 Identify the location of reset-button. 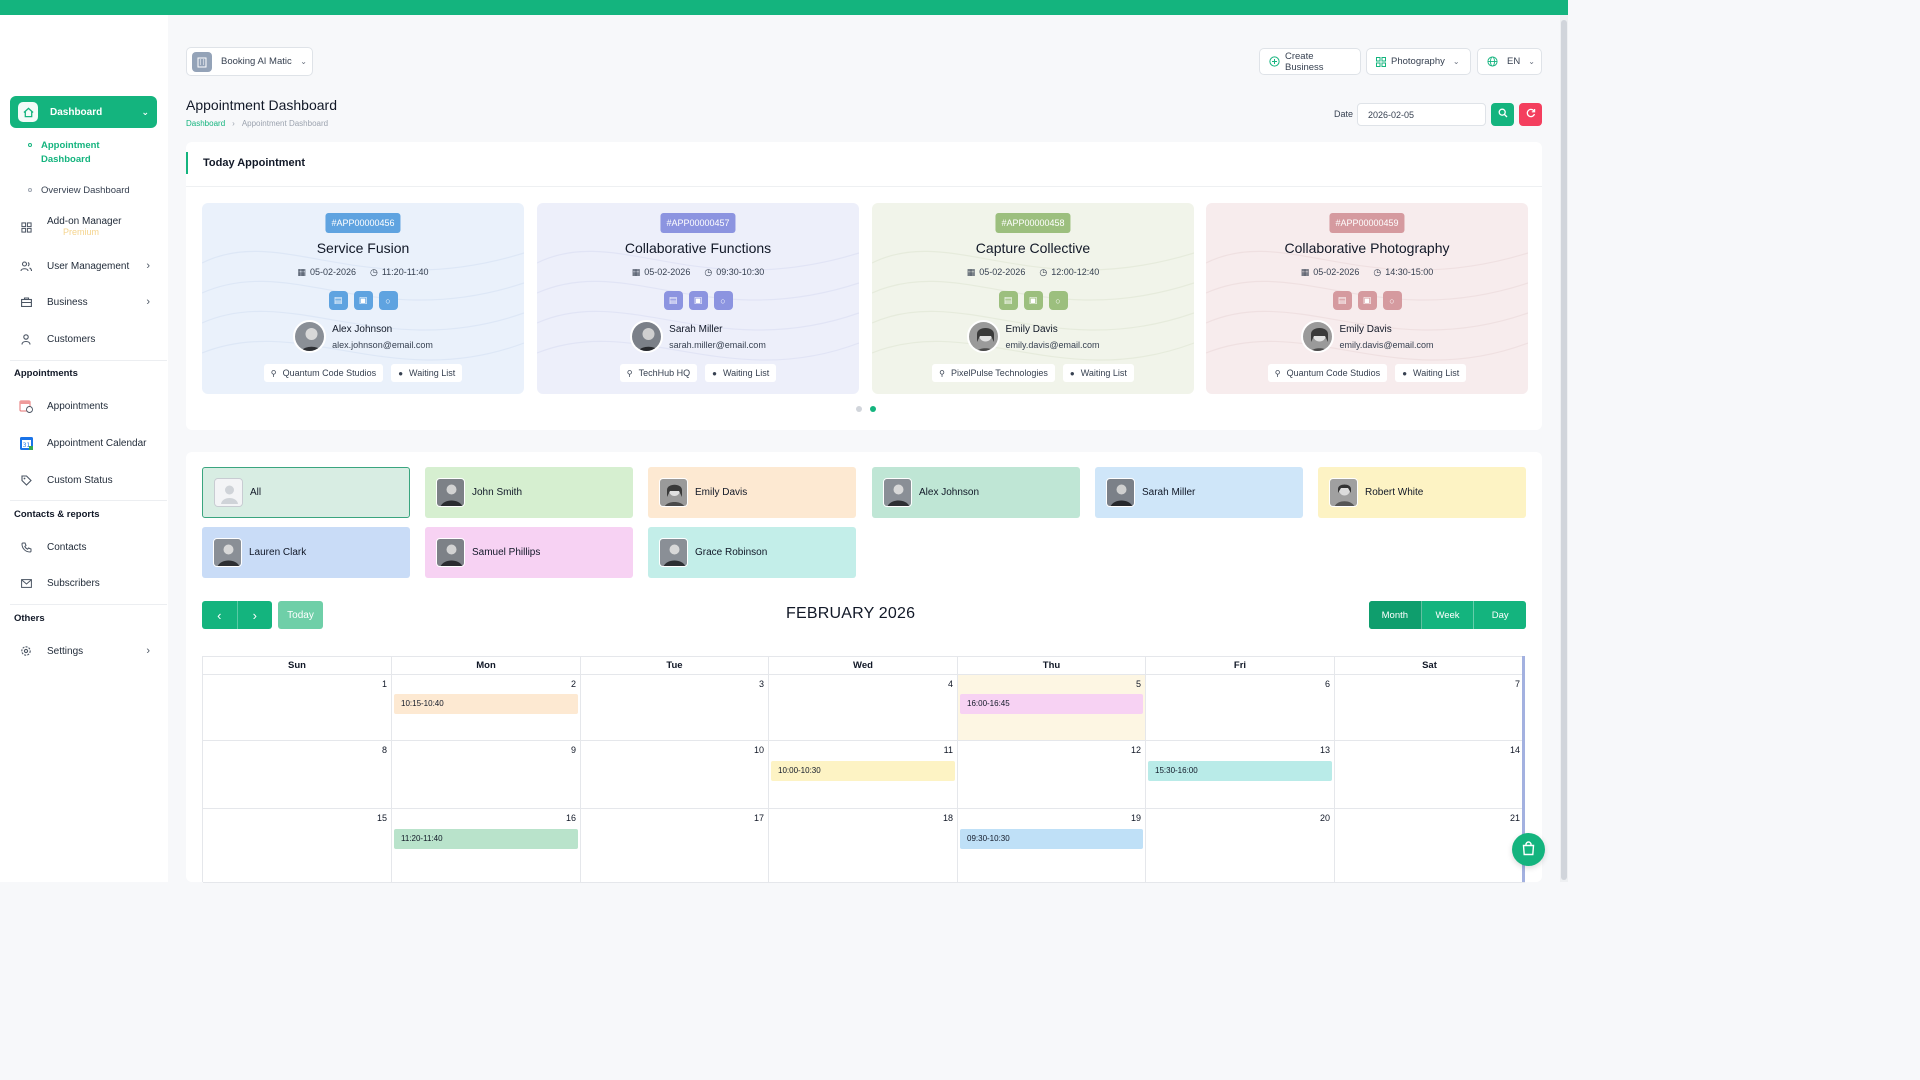
(1530, 114).